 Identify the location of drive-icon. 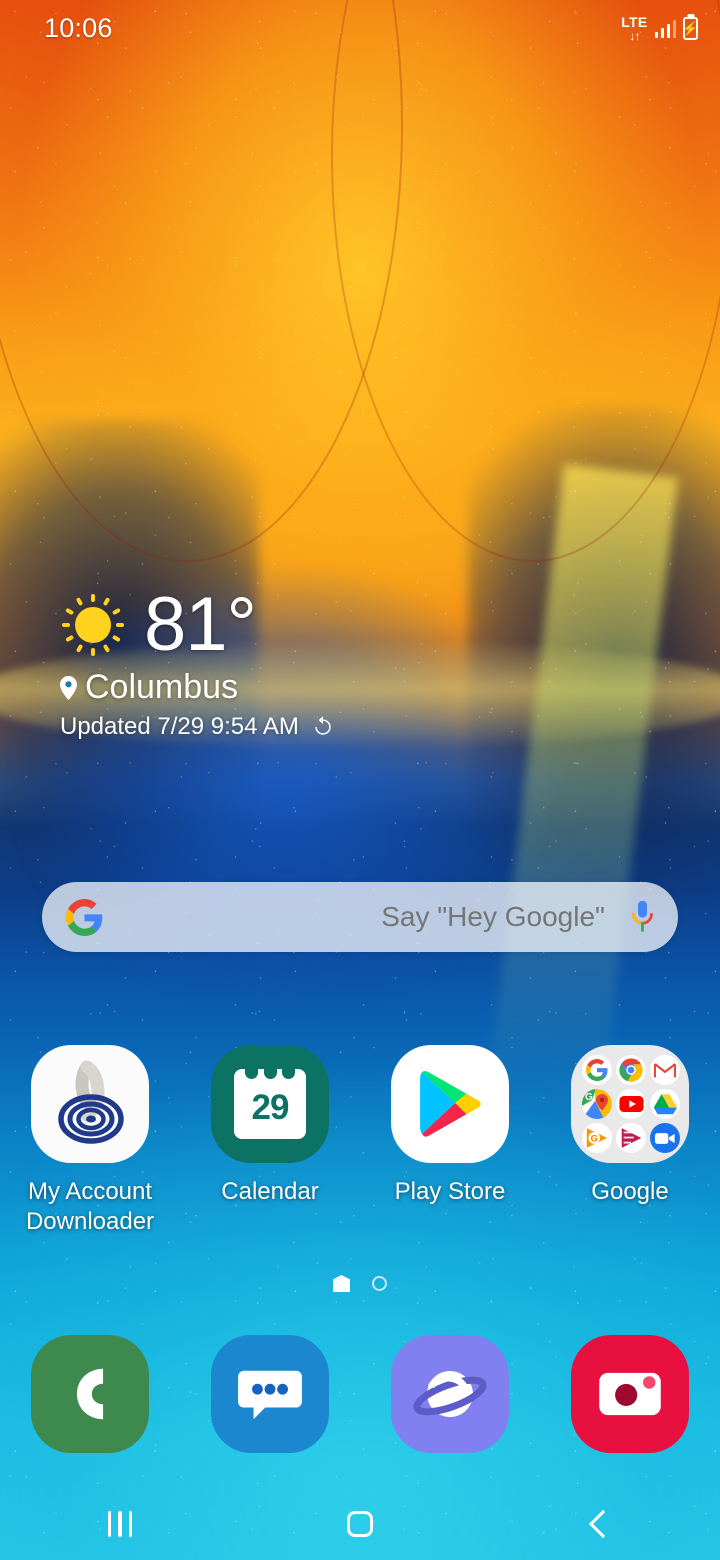
(665, 1104).